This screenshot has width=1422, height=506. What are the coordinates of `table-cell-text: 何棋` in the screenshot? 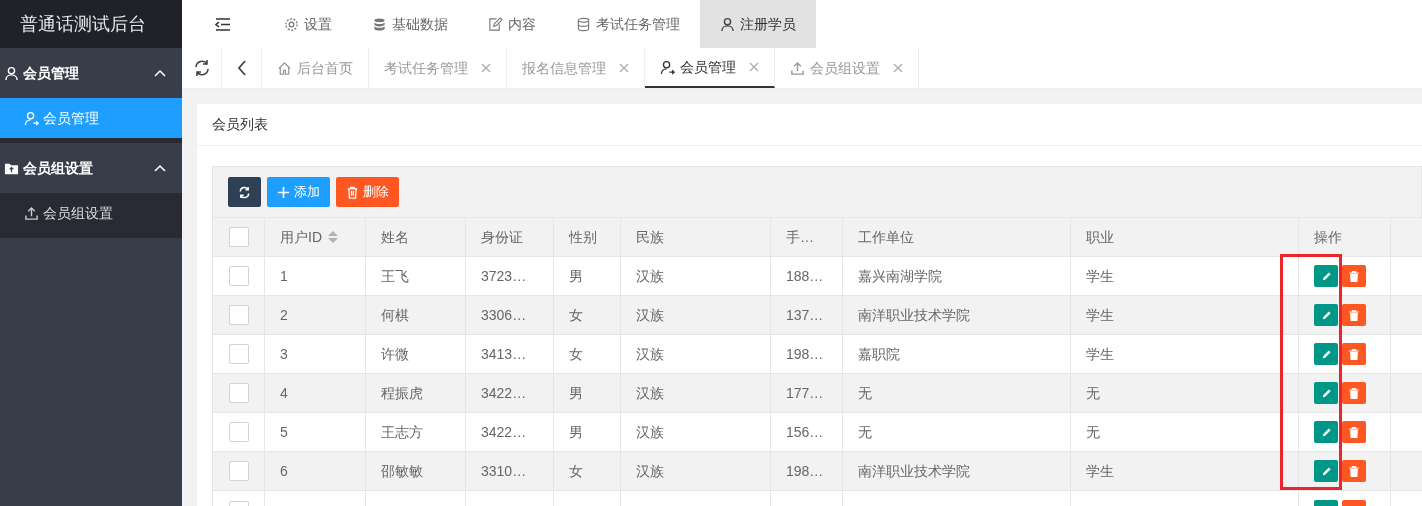 It's located at (395, 315).